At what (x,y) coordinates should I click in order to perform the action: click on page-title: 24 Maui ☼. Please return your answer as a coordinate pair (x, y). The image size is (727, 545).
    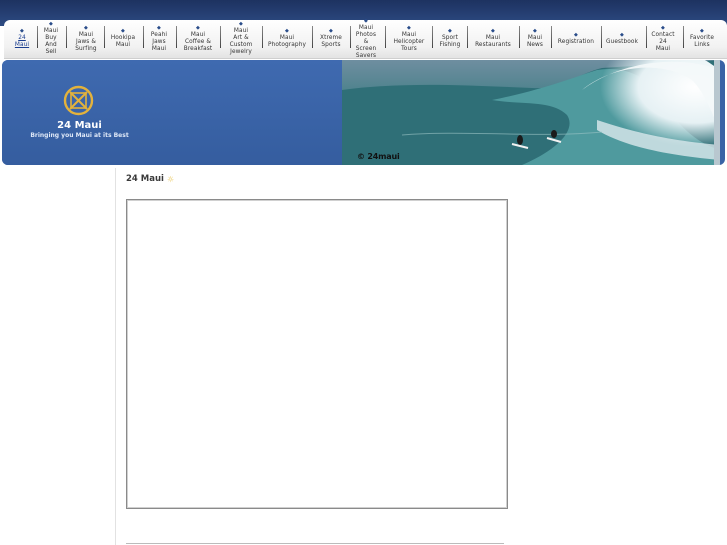
    Looking at the image, I should click on (150, 179).